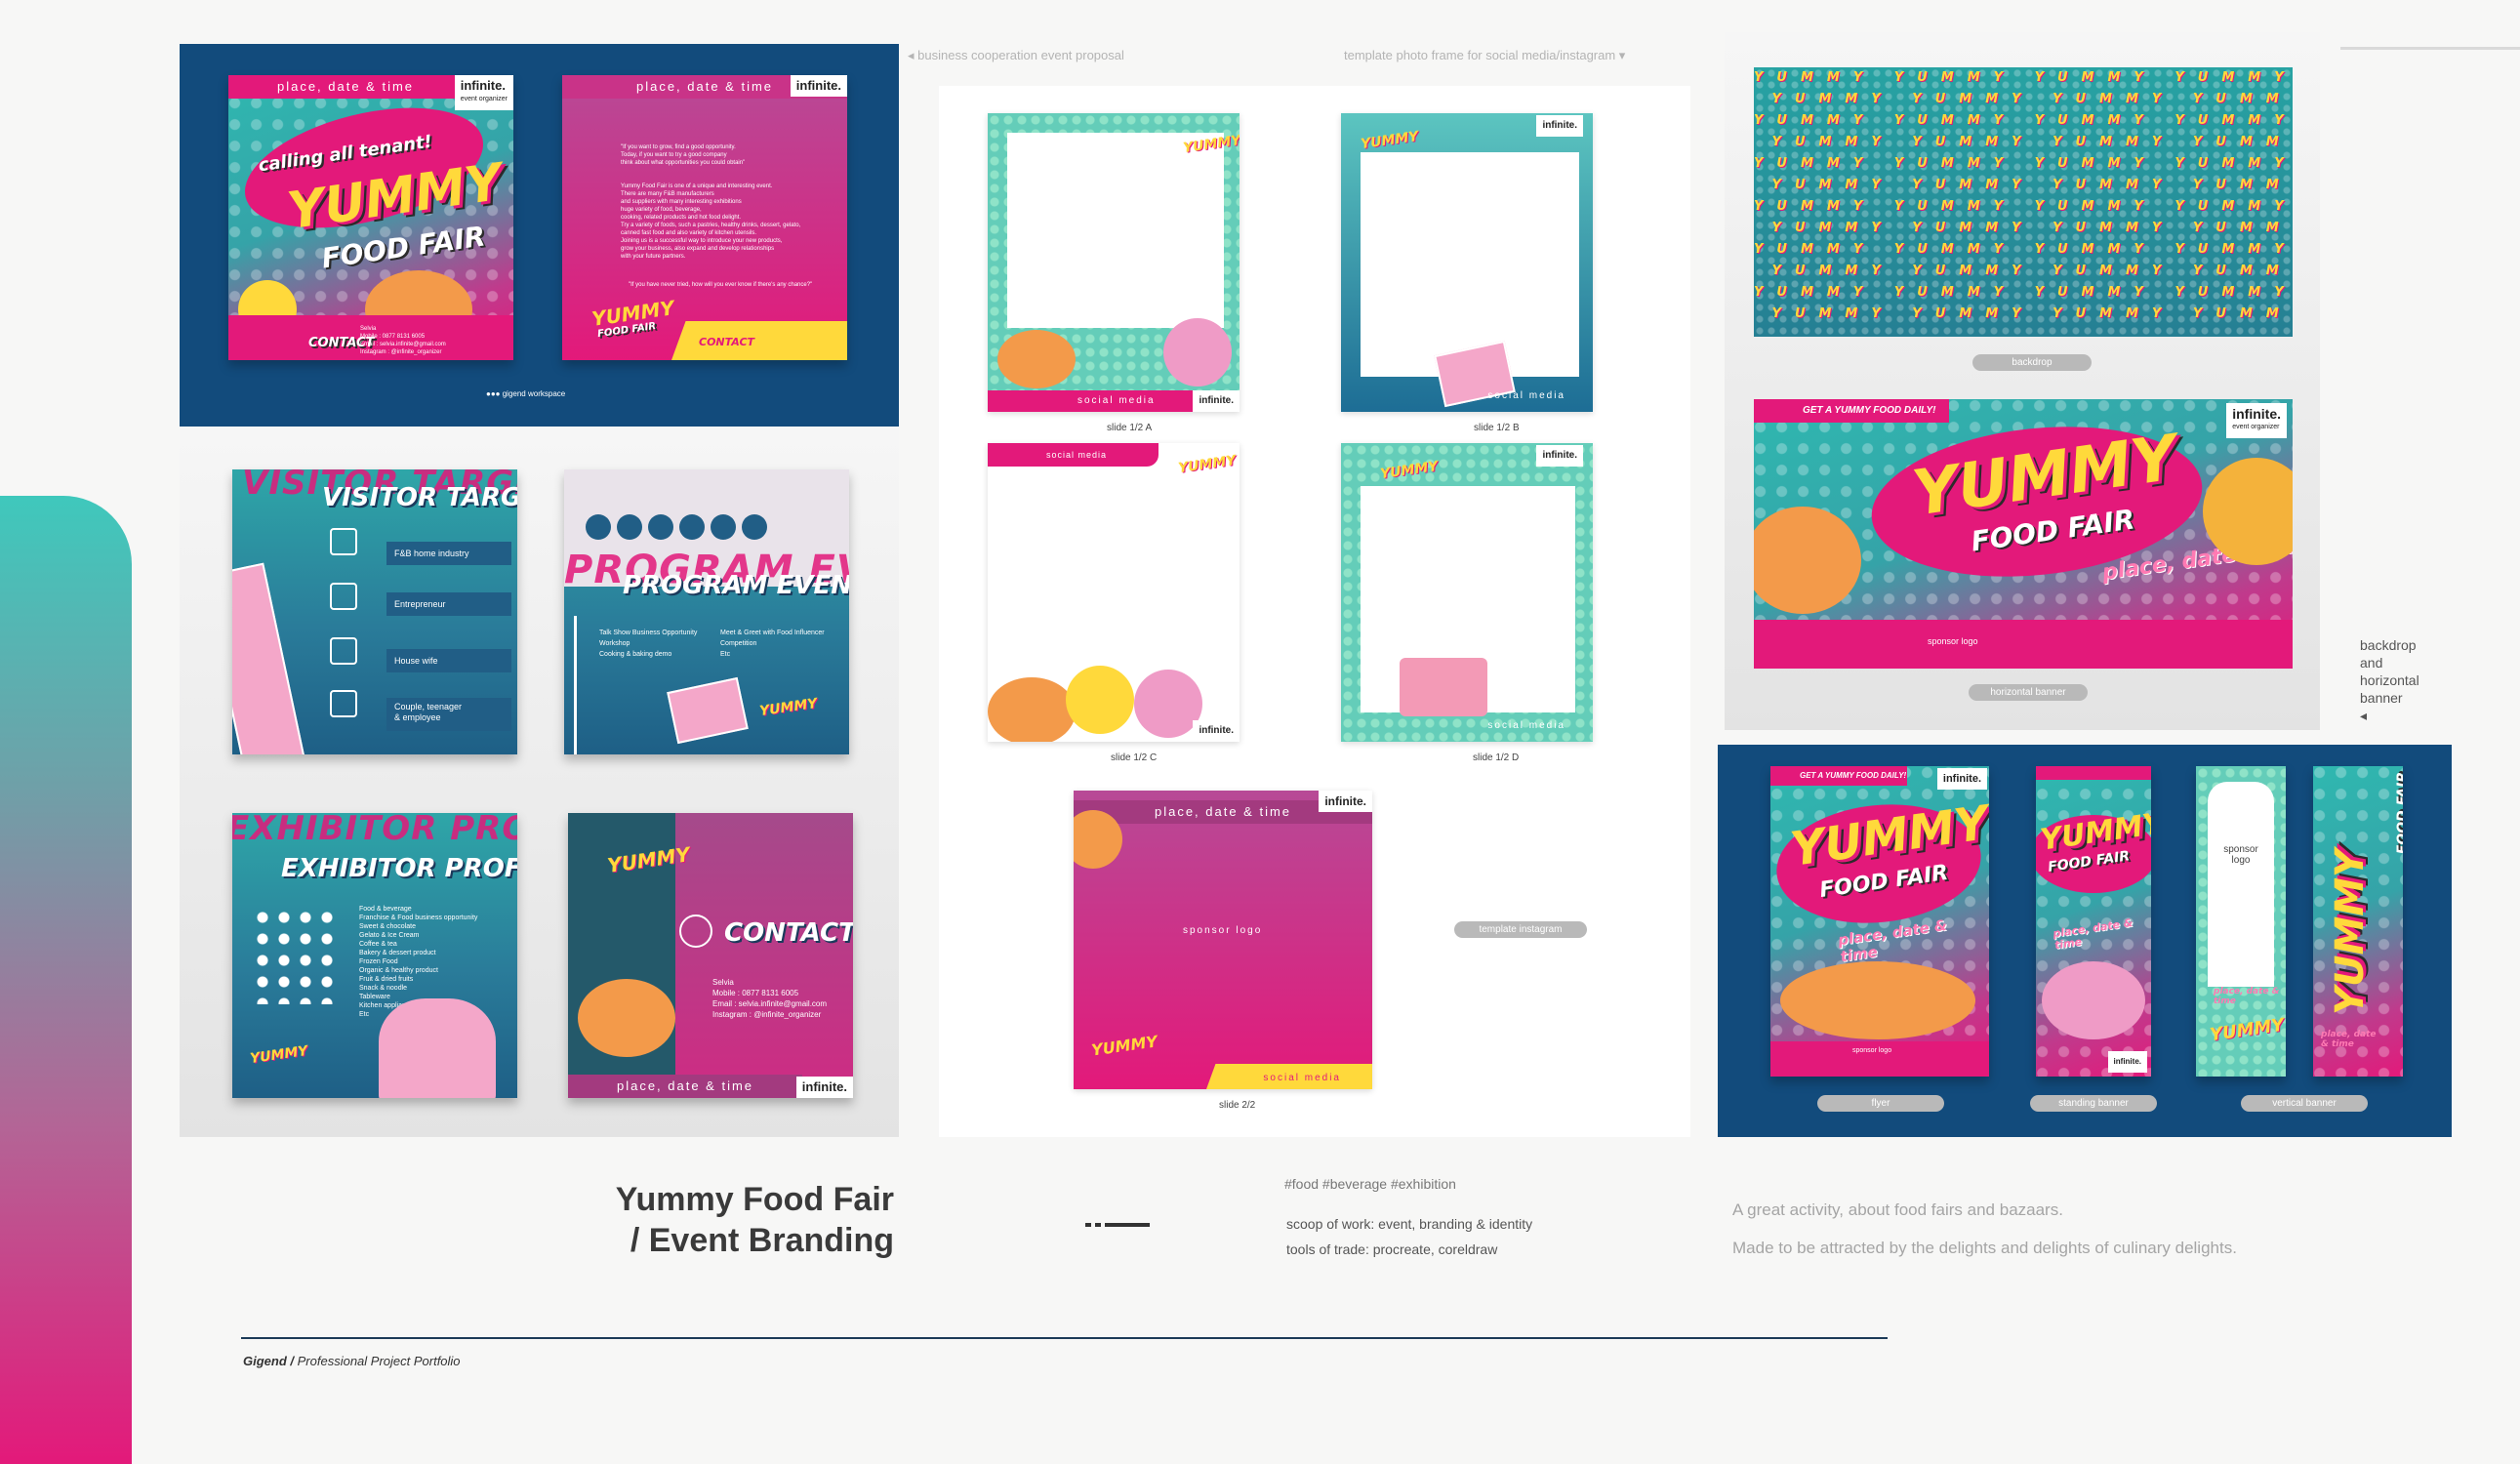 Image resolution: width=2520 pixels, height=1464 pixels. What do you see at coordinates (2430, 48) in the screenshot?
I see `top-right-rule` at bounding box center [2430, 48].